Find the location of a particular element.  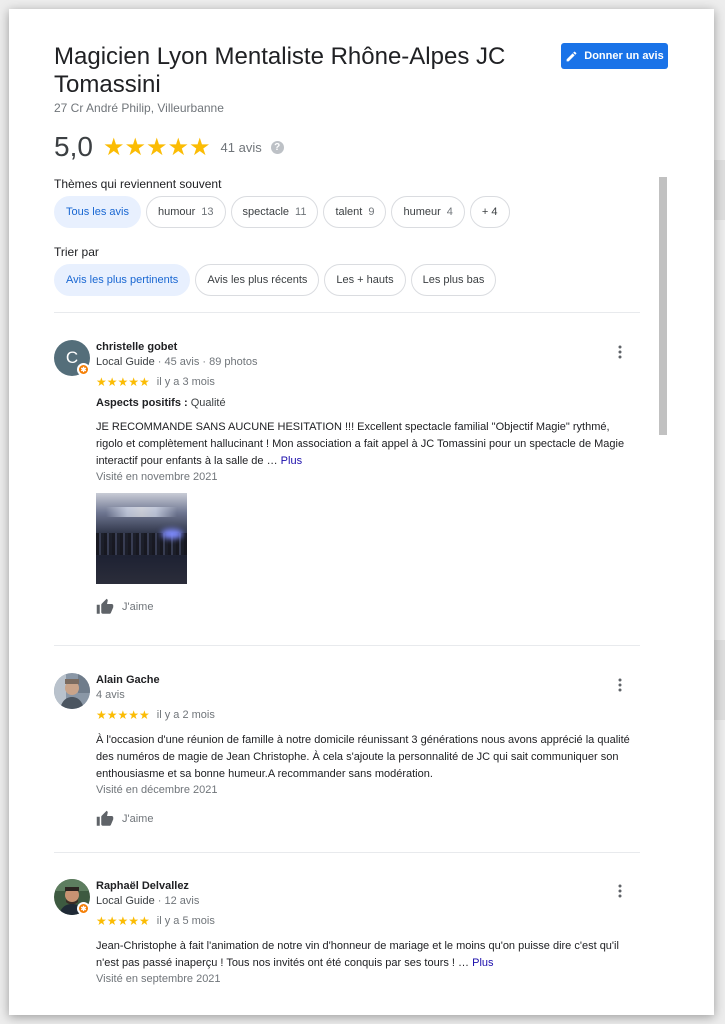

chip-label: + 4 is located at coordinates (489, 212).